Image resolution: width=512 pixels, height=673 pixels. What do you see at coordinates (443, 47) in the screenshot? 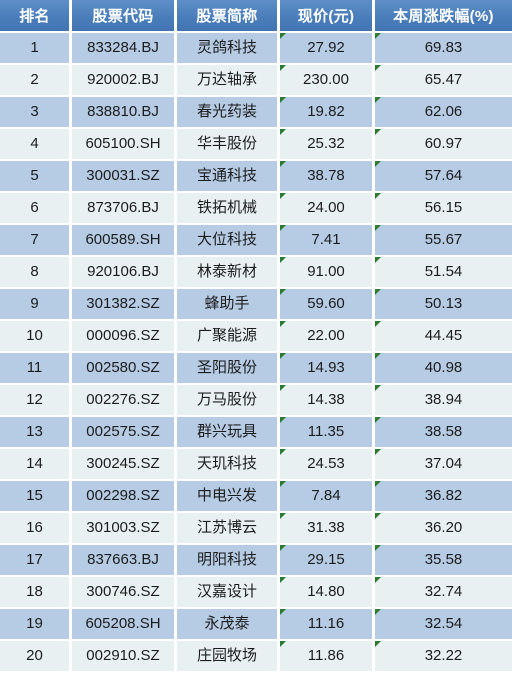
I see `cell-value: 69.83` at bounding box center [443, 47].